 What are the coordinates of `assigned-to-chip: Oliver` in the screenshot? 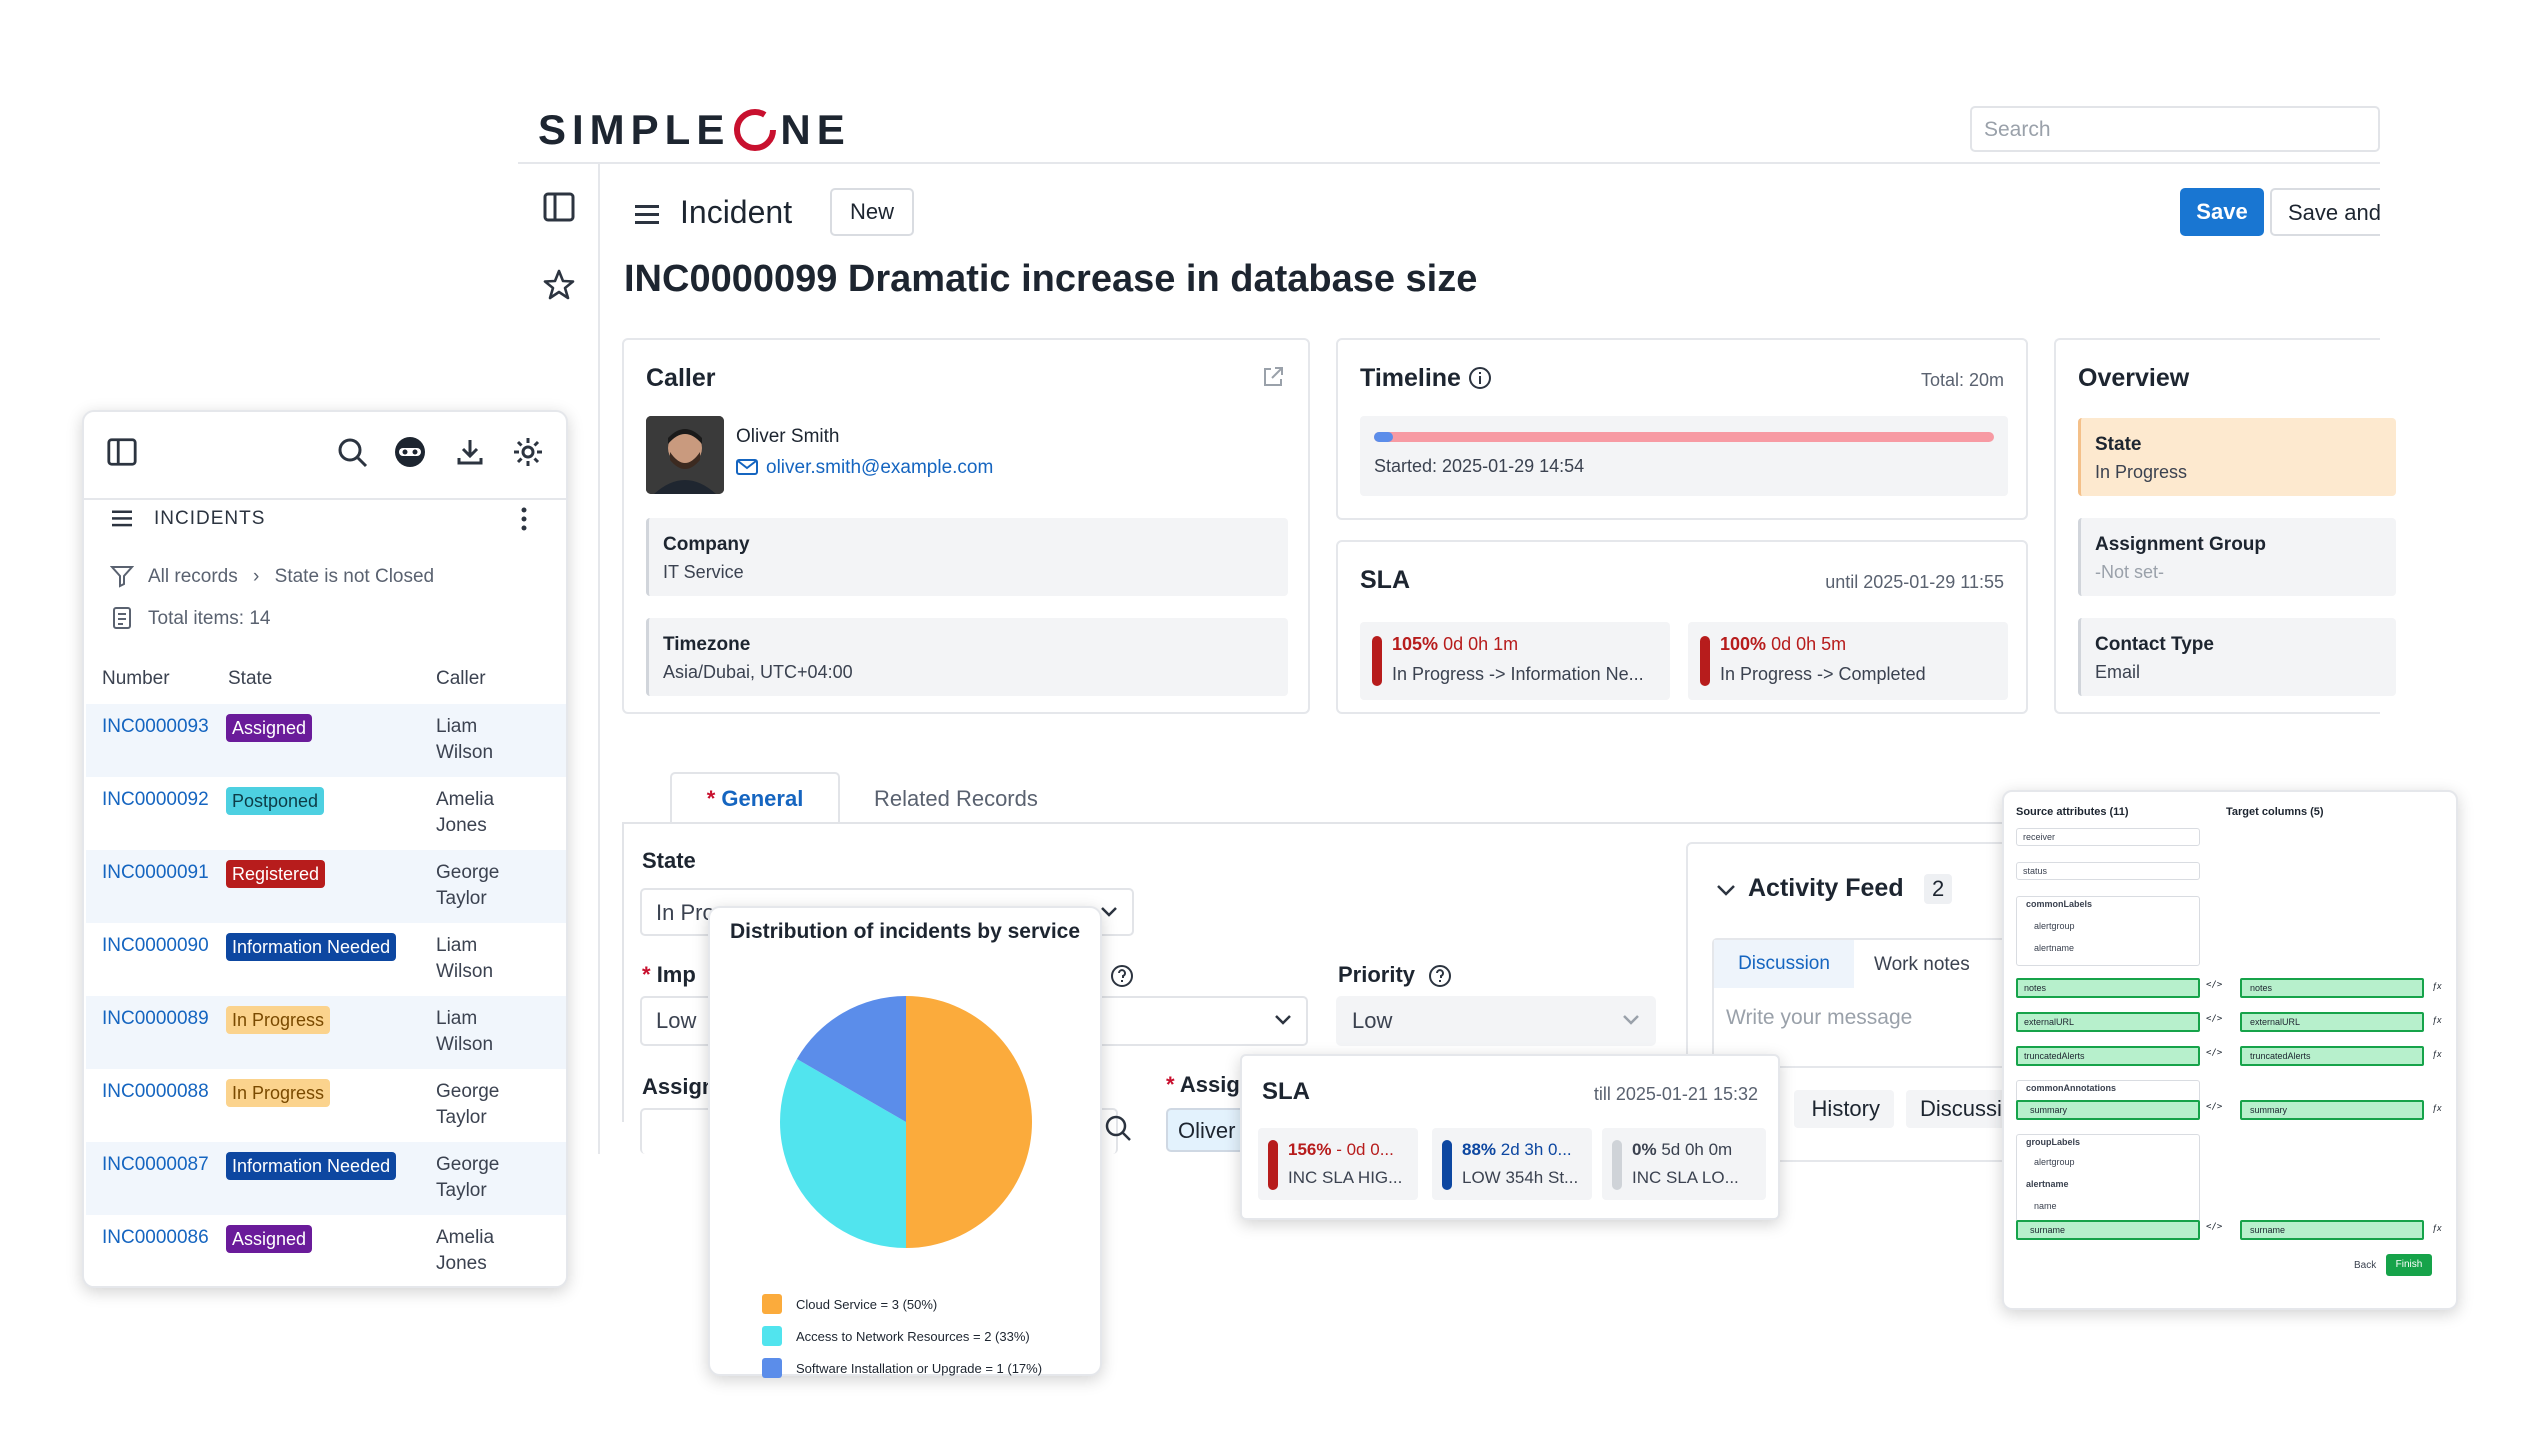 It's located at (1206, 1130).